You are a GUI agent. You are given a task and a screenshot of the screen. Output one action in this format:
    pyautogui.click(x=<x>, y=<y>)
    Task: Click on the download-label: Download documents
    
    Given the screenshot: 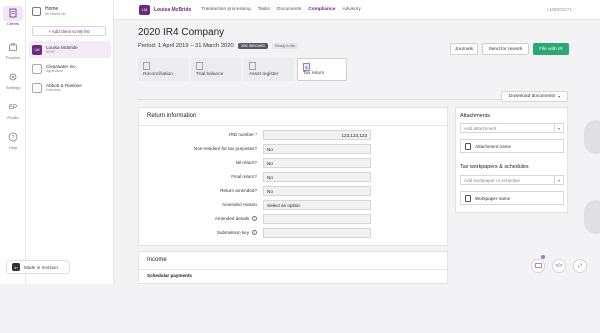 What is the action you would take?
    pyautogui.click(x=532, y=96)
    